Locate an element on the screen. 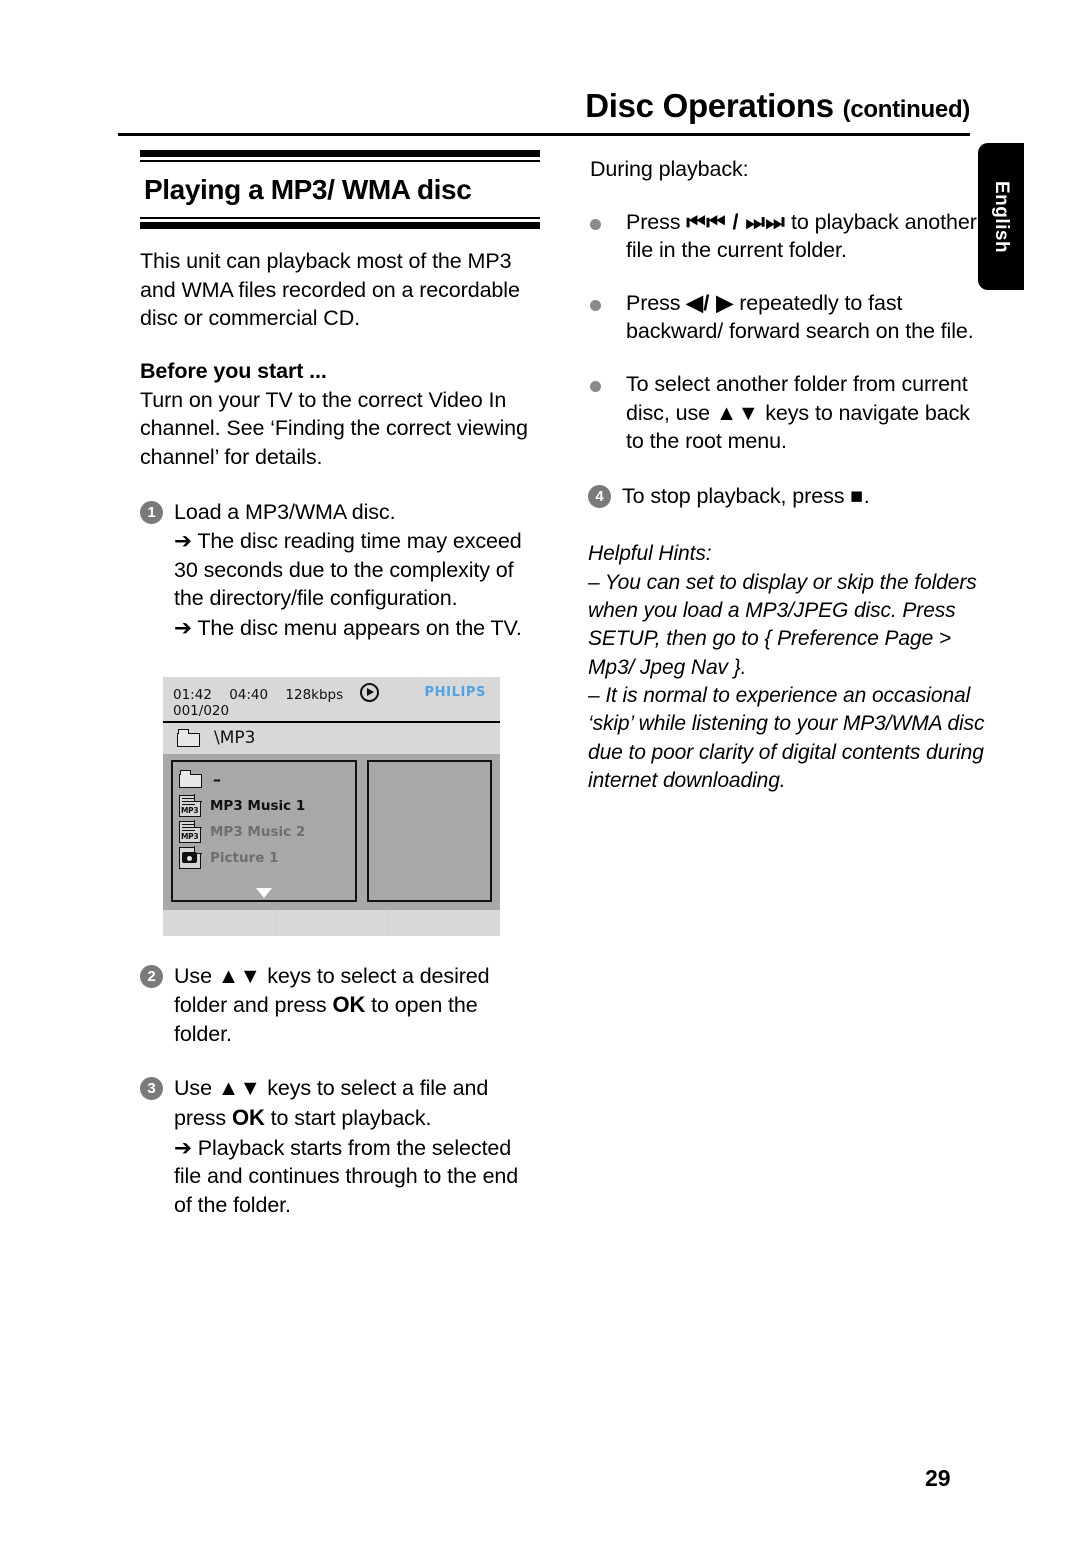 The image size is (1080, 1567). header-divider is located at coordinates (544, 135).